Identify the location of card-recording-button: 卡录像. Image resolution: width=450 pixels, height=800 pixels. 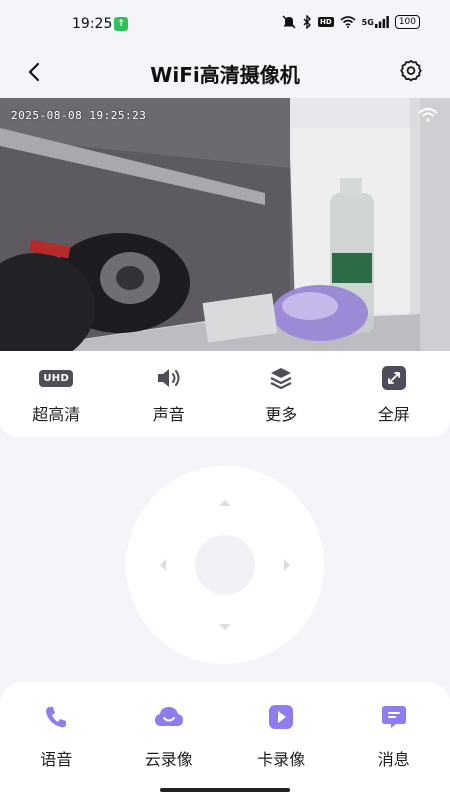
(281, 741).